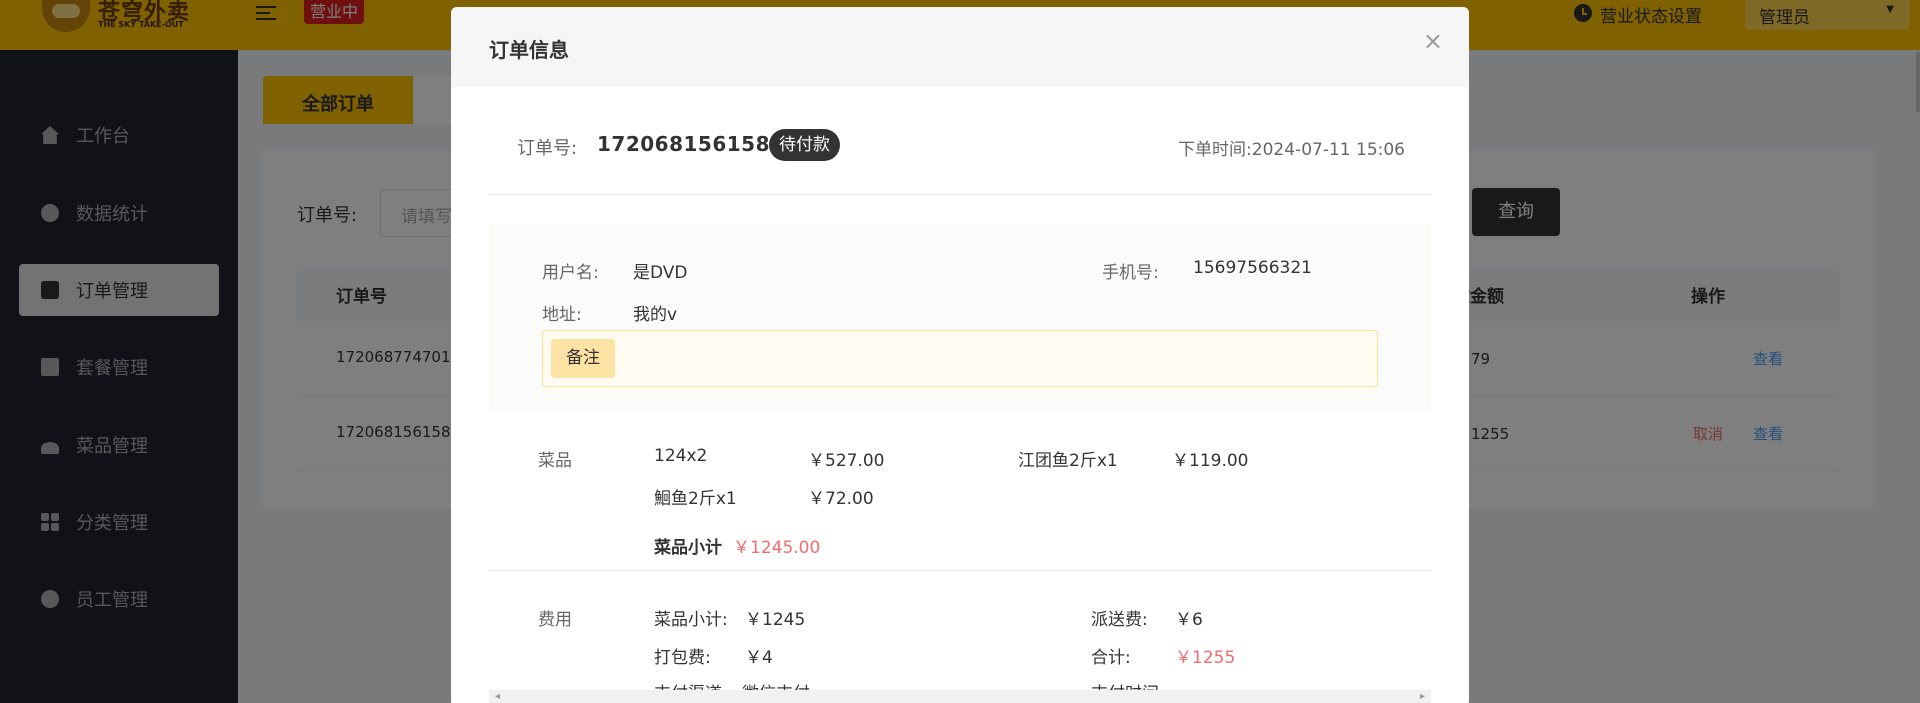 This screenshot has height=703, width=1920. Describe the element at coordinates (529, 50) in the screenshot. I see `dialog-title: 订单信息` at that location.